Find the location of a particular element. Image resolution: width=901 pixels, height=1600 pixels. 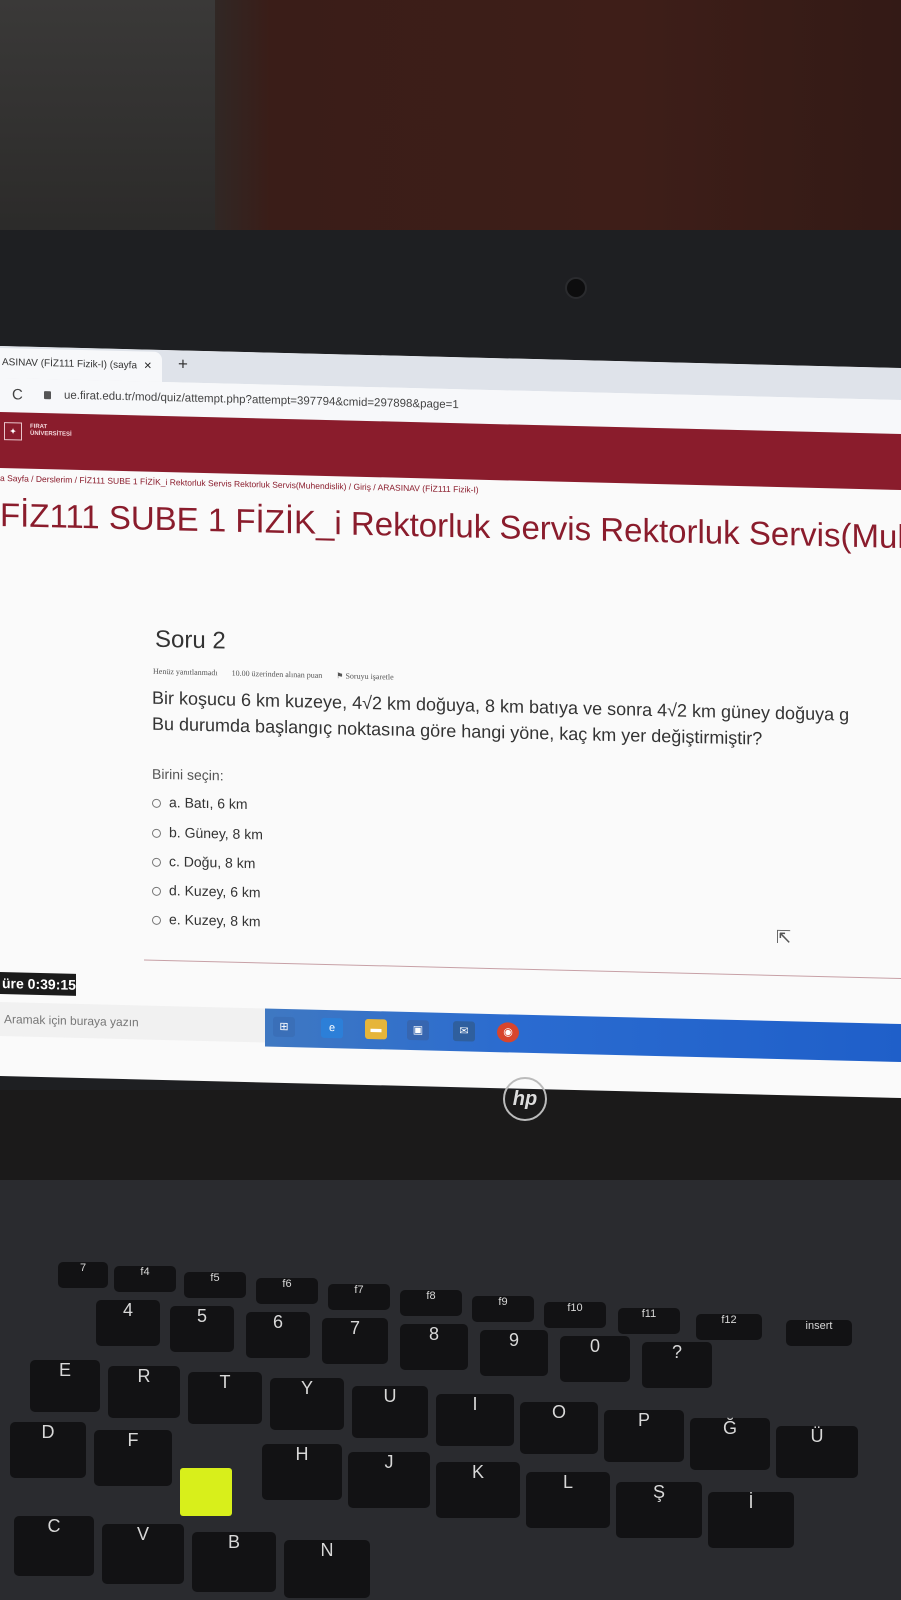

key-f11: f11 is located at coordinates (649, 1321).